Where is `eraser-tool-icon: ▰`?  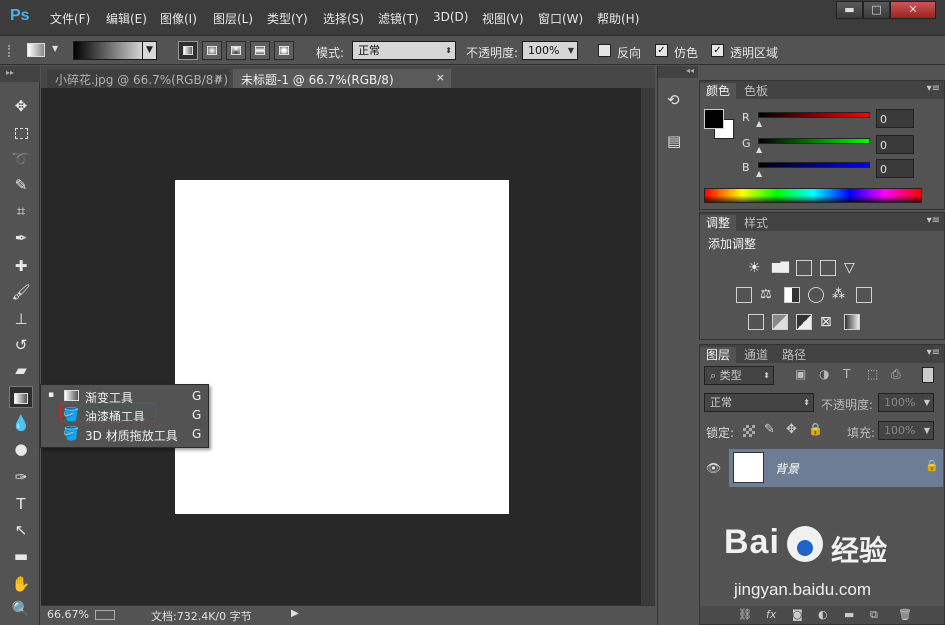
eraser-tool-icon: ▰ is located at coordinates (21, 370).